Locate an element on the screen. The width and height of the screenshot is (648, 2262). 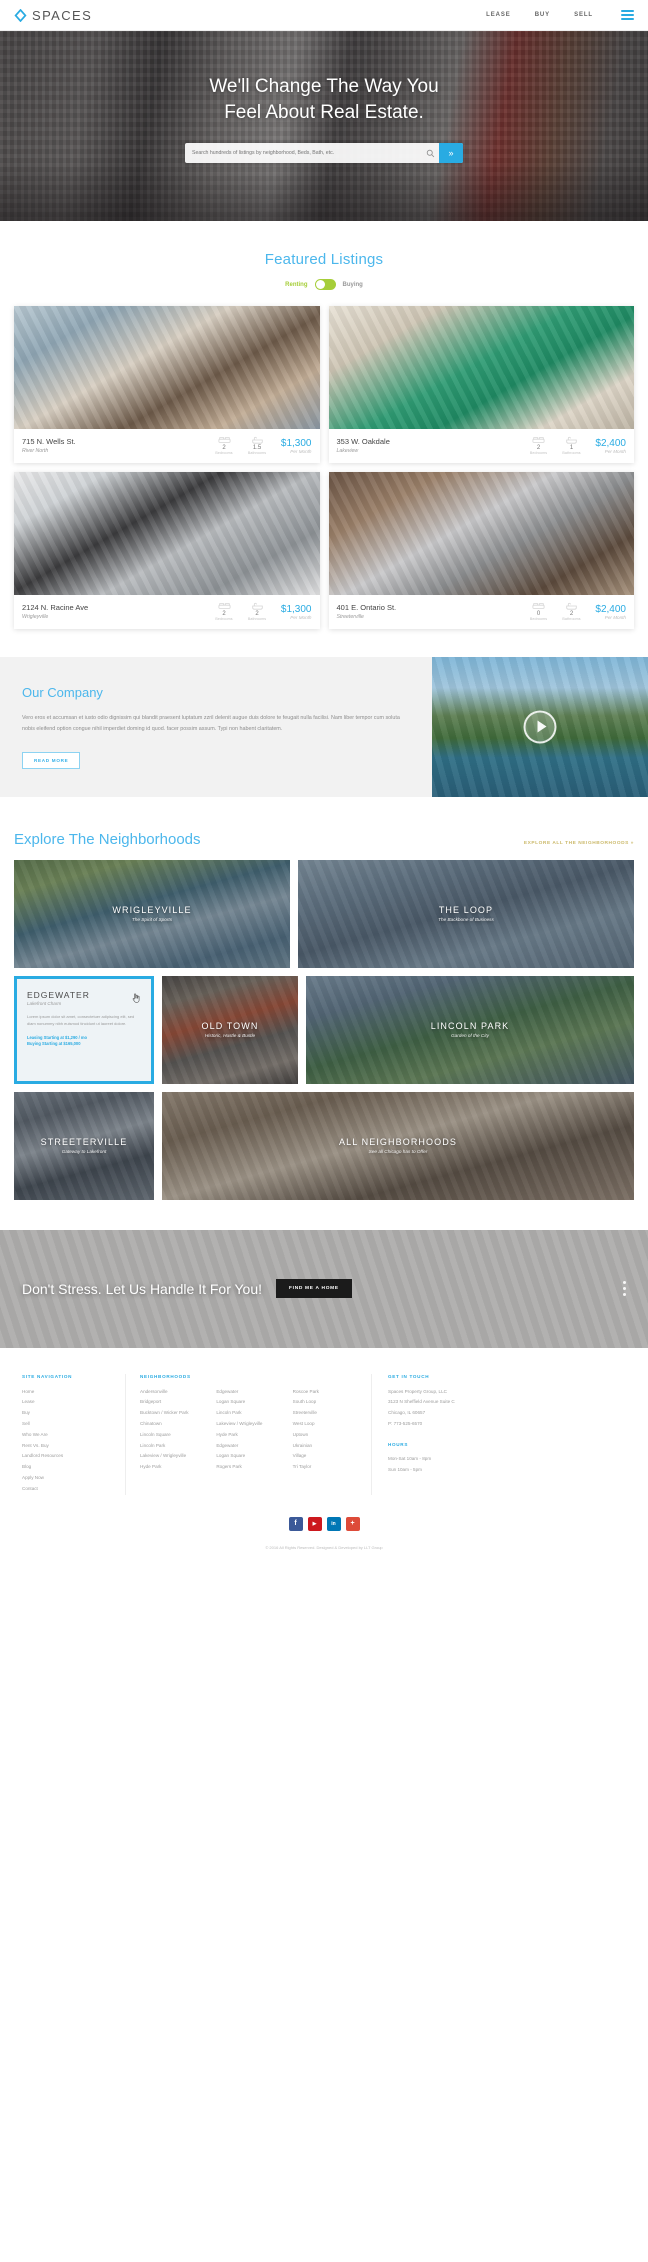
facebook-icon: f is located at coordinates (295, 1523).